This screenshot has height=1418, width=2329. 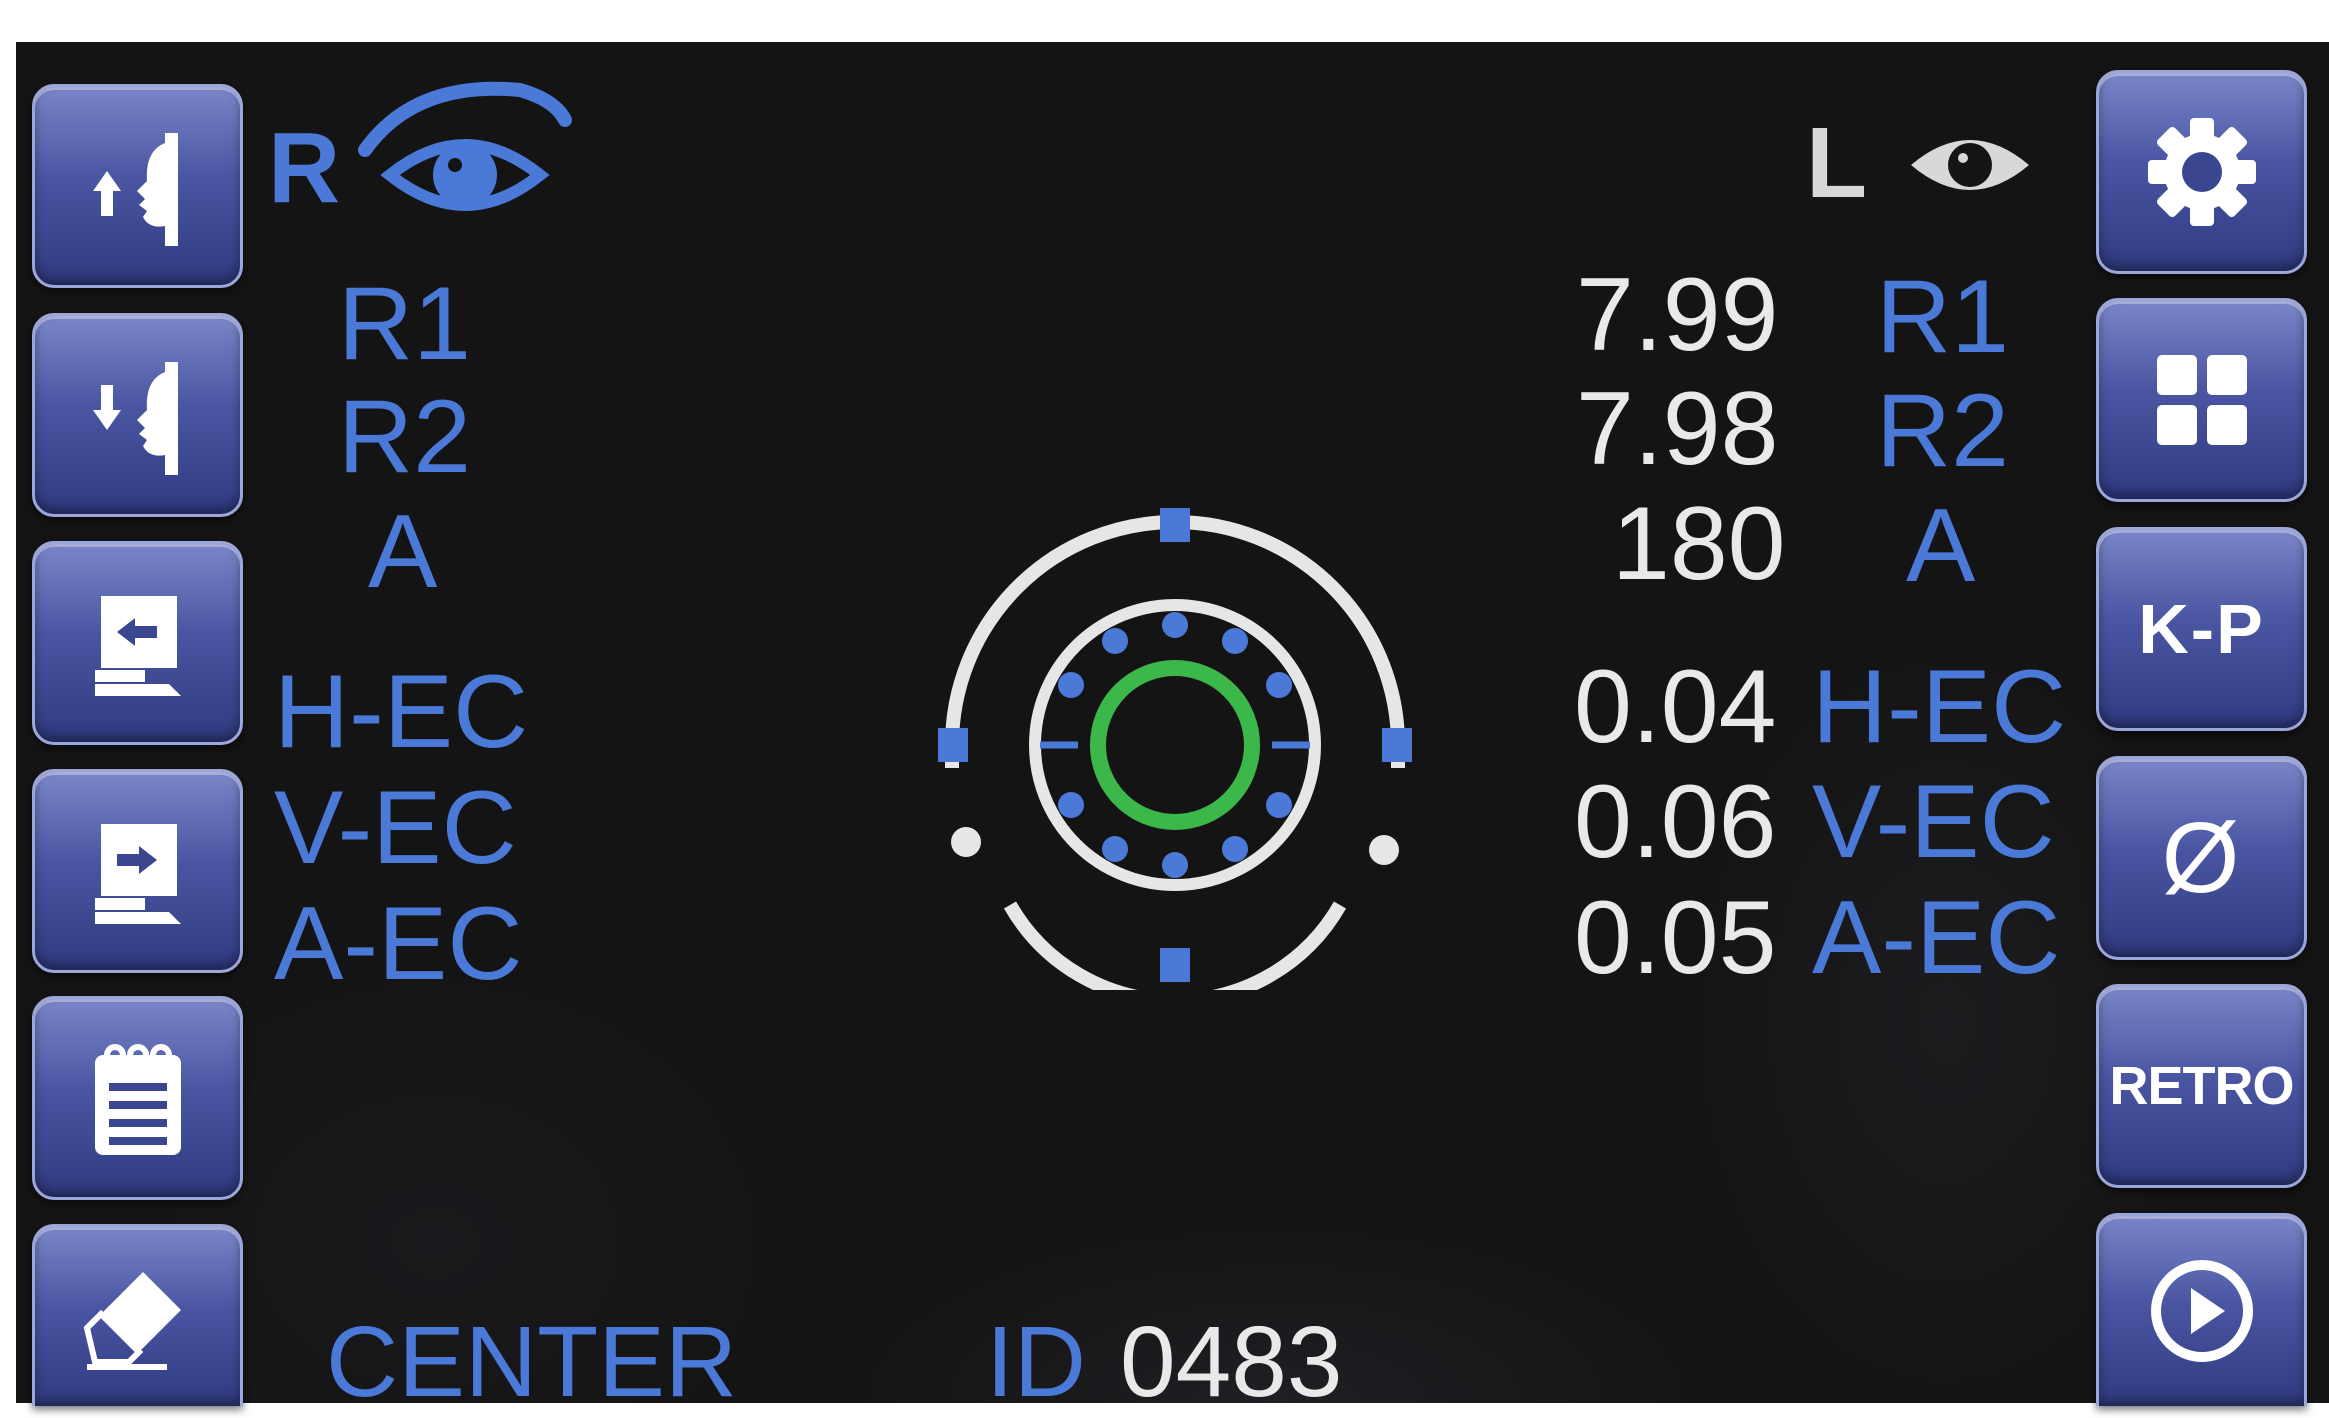 I want to click on notepad-icon, so click(x=137, y=1099).